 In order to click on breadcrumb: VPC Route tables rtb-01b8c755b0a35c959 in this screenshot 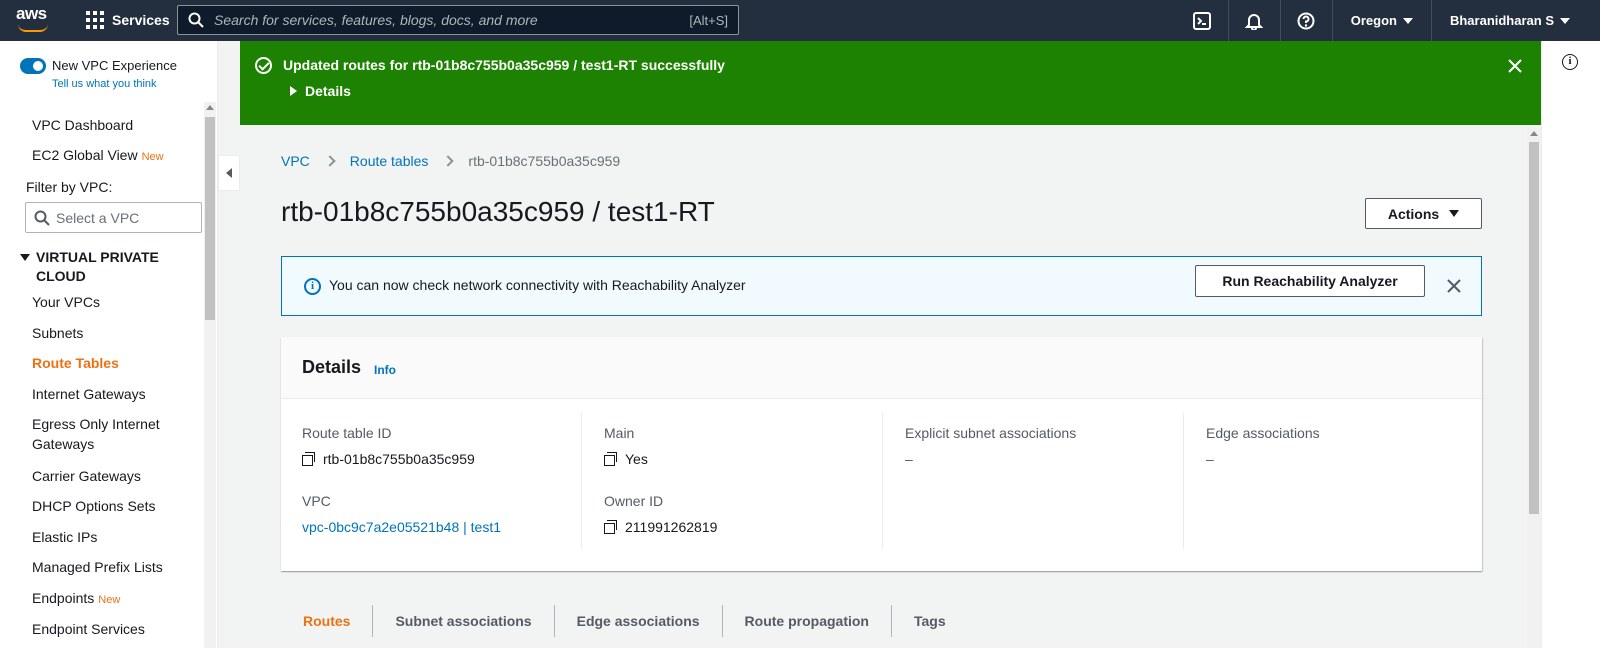, I will do `click(450, 161)`.